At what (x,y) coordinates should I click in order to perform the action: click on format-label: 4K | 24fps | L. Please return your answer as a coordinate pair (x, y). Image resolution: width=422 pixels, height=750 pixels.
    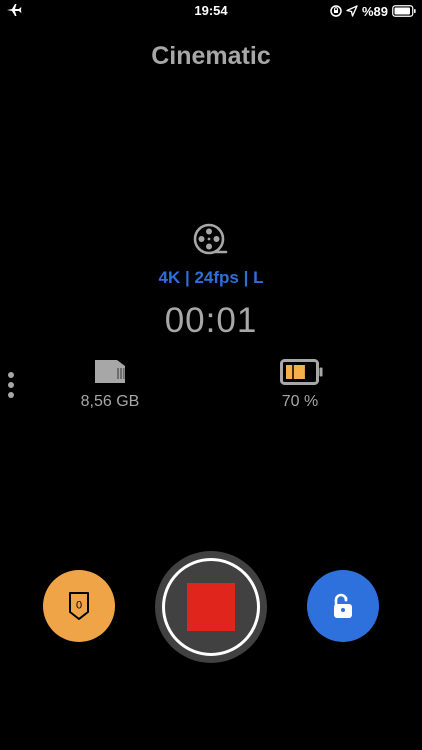
    Looking at the image, I should click on (211, 278).